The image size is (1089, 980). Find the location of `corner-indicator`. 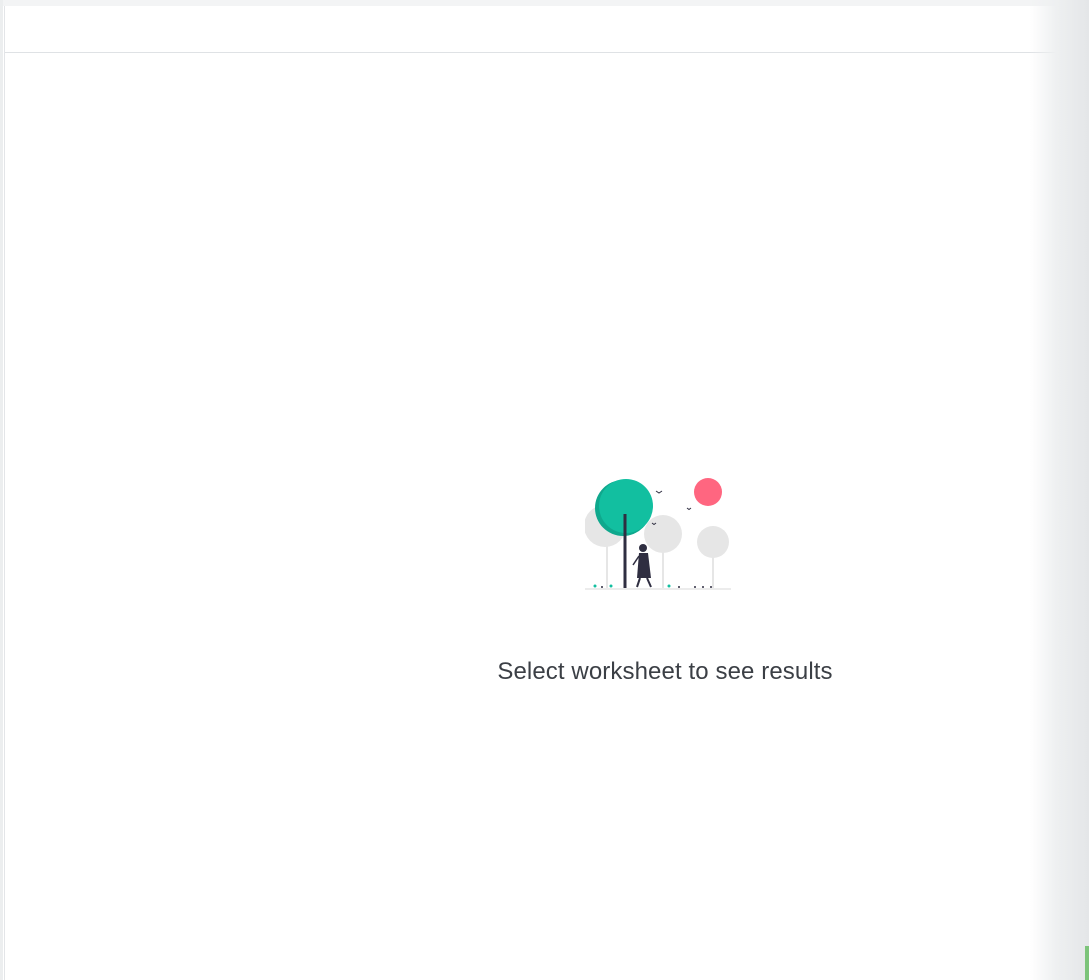

corner-indicator is located at coordinates (1087, 963).